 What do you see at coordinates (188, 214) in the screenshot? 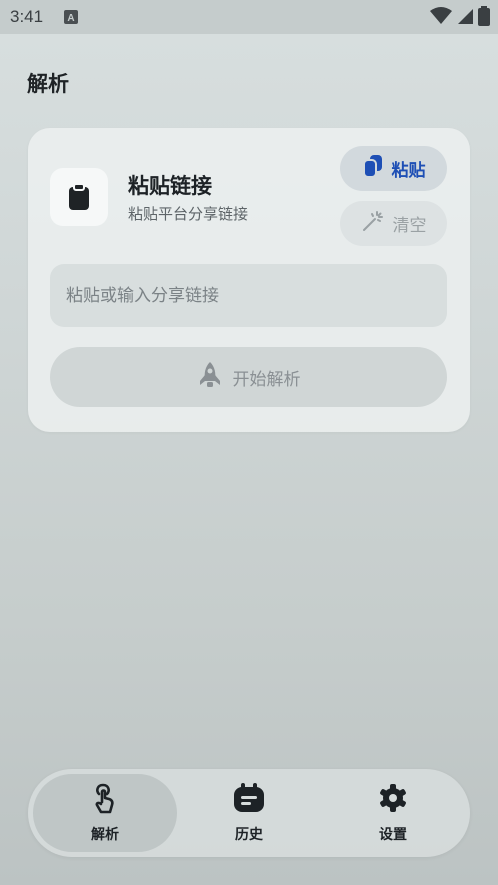
I see `card-subtitle: 粘贴平台分享链接` at bounding box center [188, 214].